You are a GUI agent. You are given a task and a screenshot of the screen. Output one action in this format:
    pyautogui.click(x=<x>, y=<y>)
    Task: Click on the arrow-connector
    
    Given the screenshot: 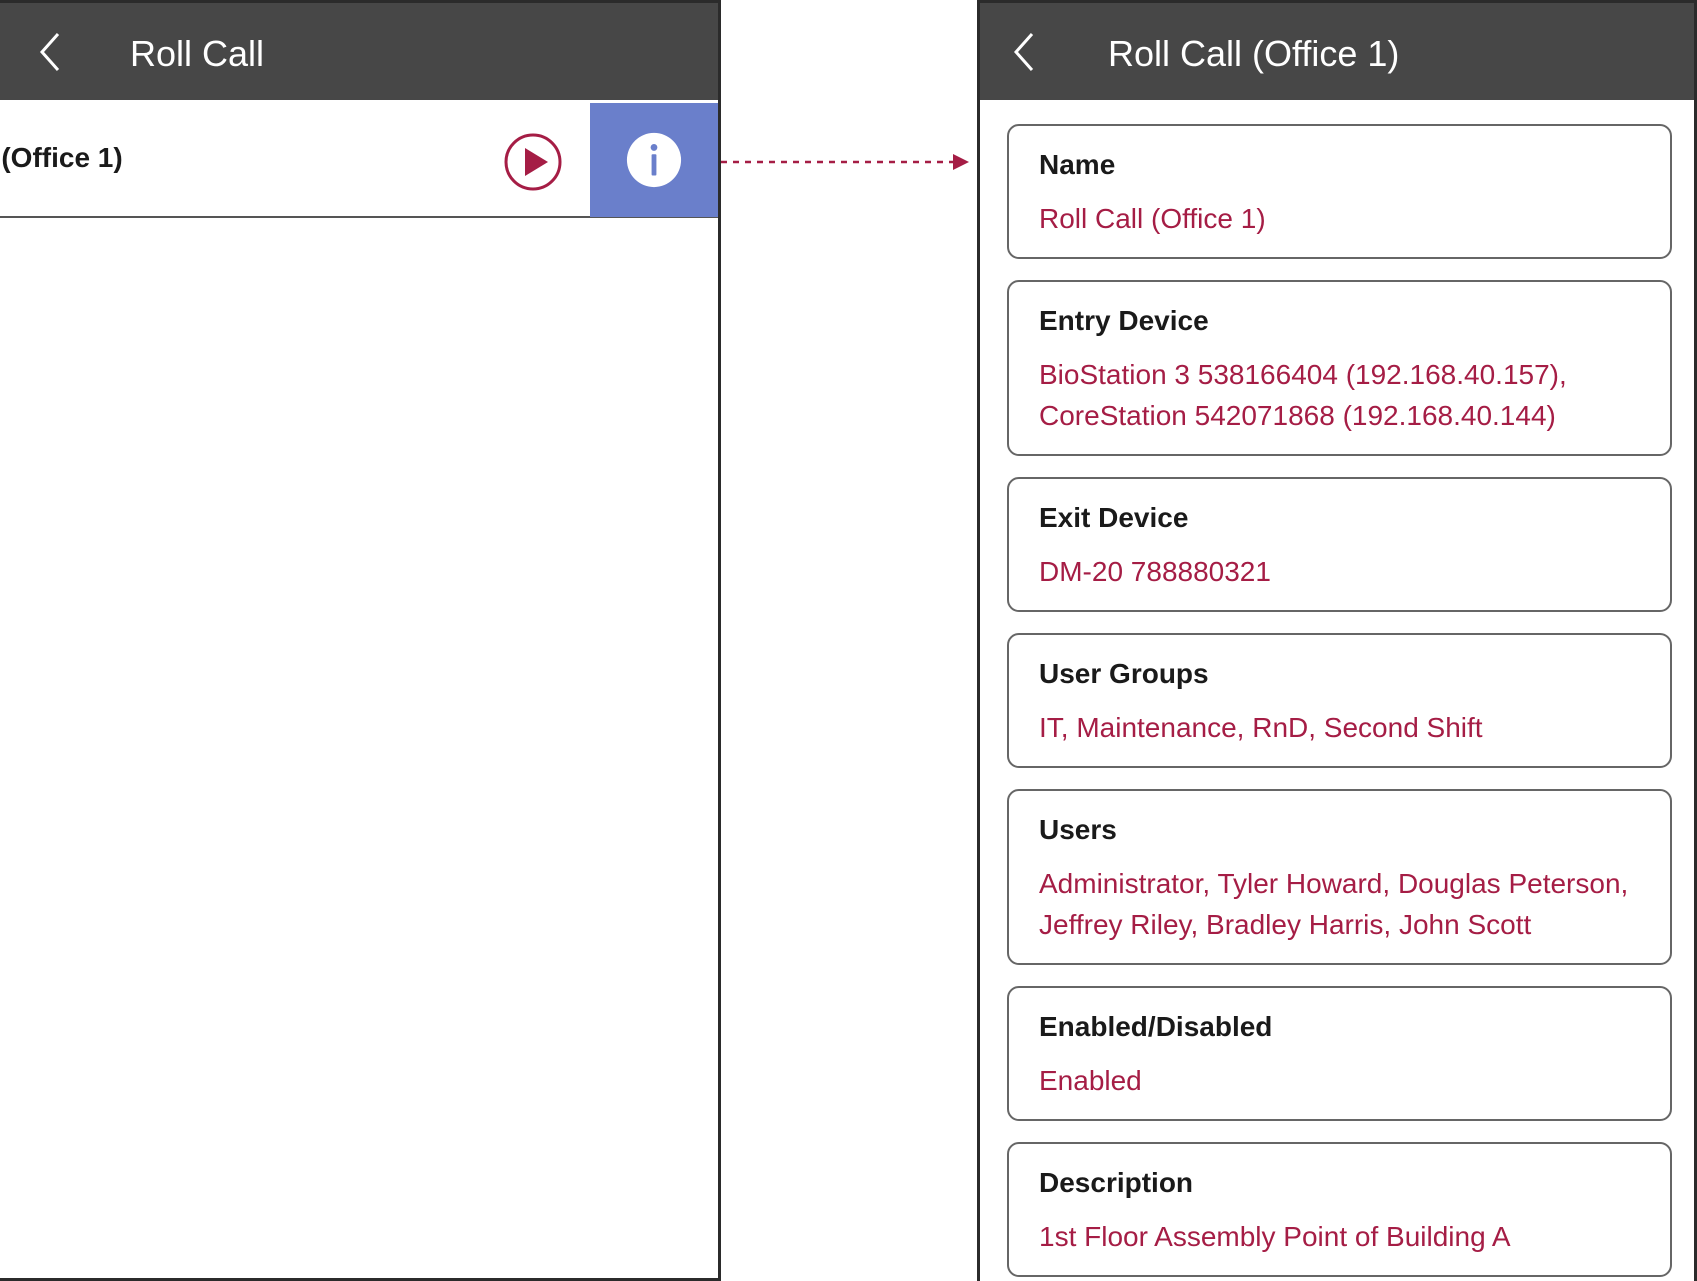 What is the action you would take?
    pyautogui.click(x=845, y=162)
    